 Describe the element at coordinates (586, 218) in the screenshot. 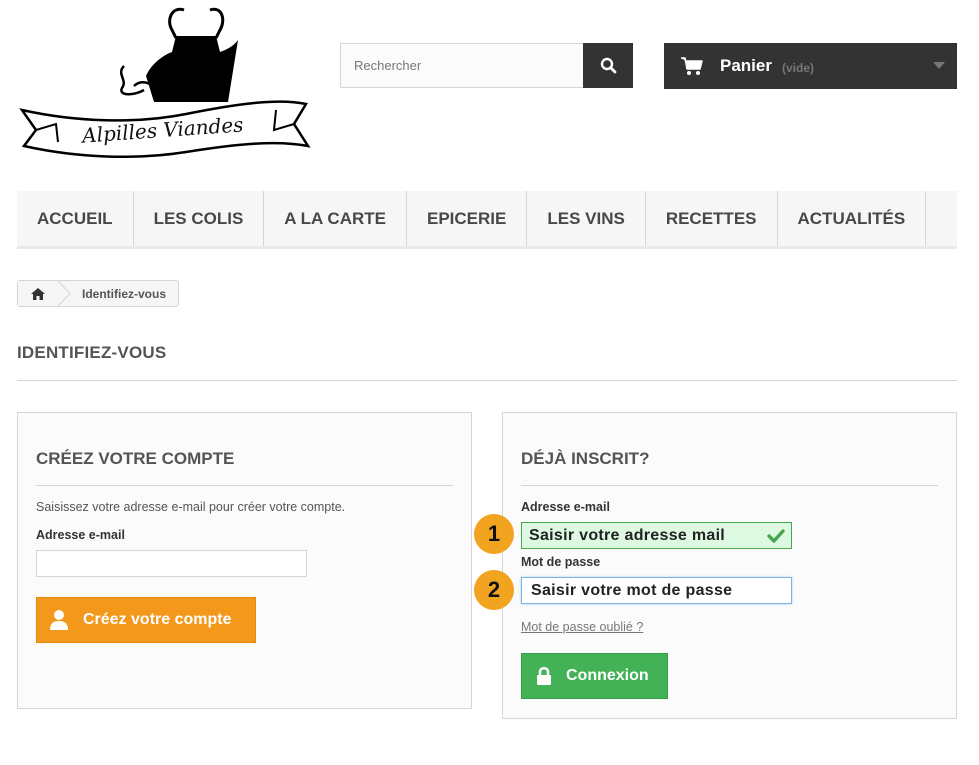

I see `menu-item-les-vins: LES VINS` at that location.